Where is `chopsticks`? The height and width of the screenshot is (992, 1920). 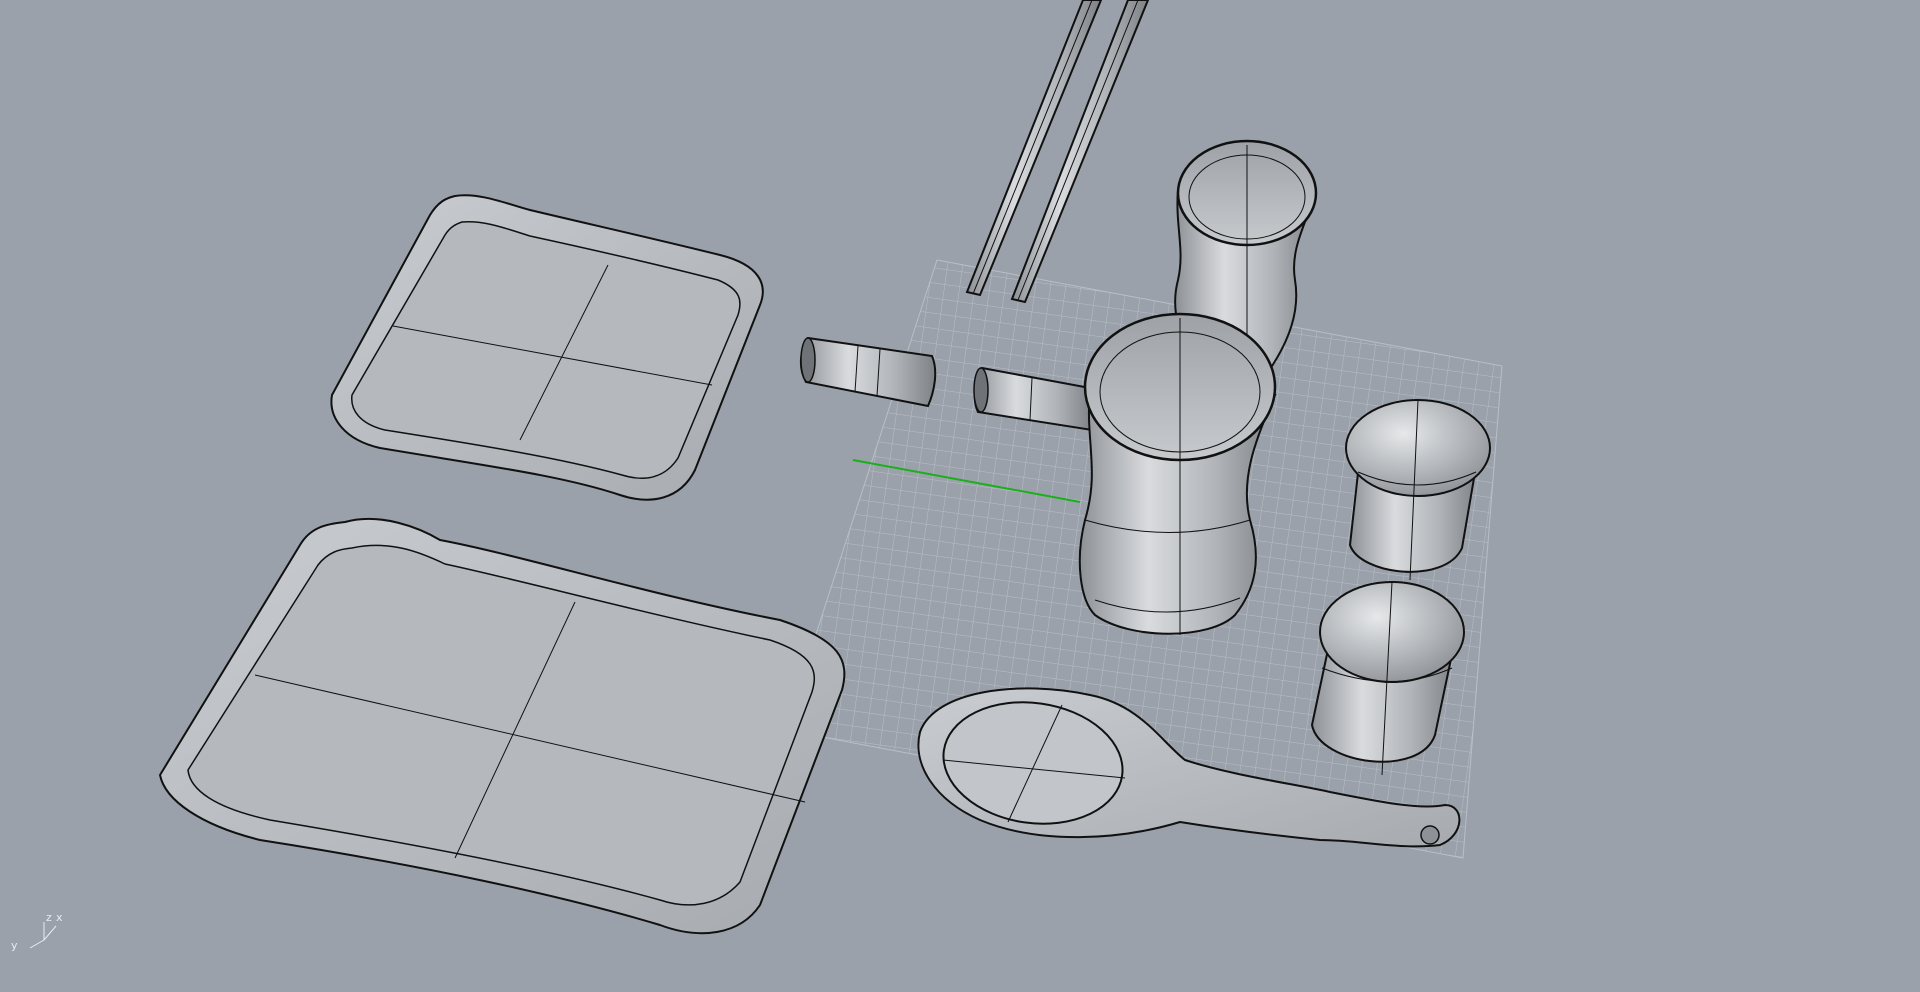 chopsticks is located at coordinates (1057, 152).